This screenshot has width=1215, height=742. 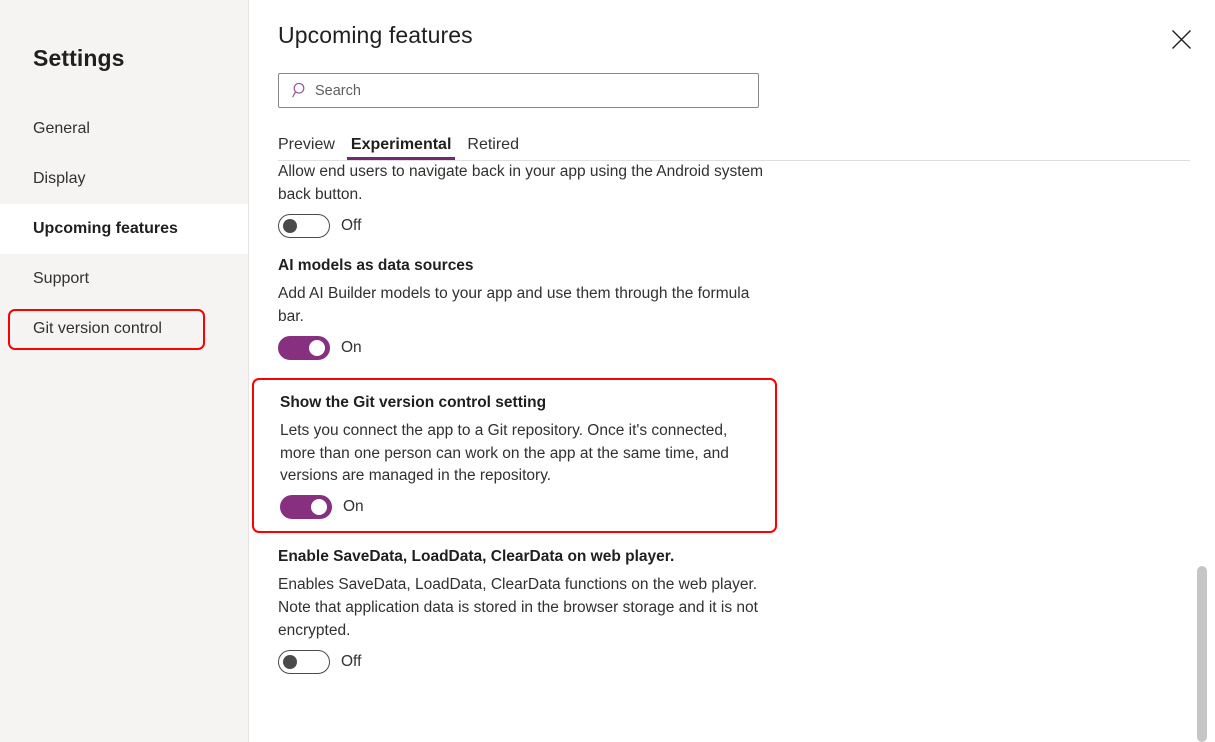 What do you see at coordinates (59, 178) in the screenshot?
I see `sidebar-item-label: Display` at bounding box center [59, 178].